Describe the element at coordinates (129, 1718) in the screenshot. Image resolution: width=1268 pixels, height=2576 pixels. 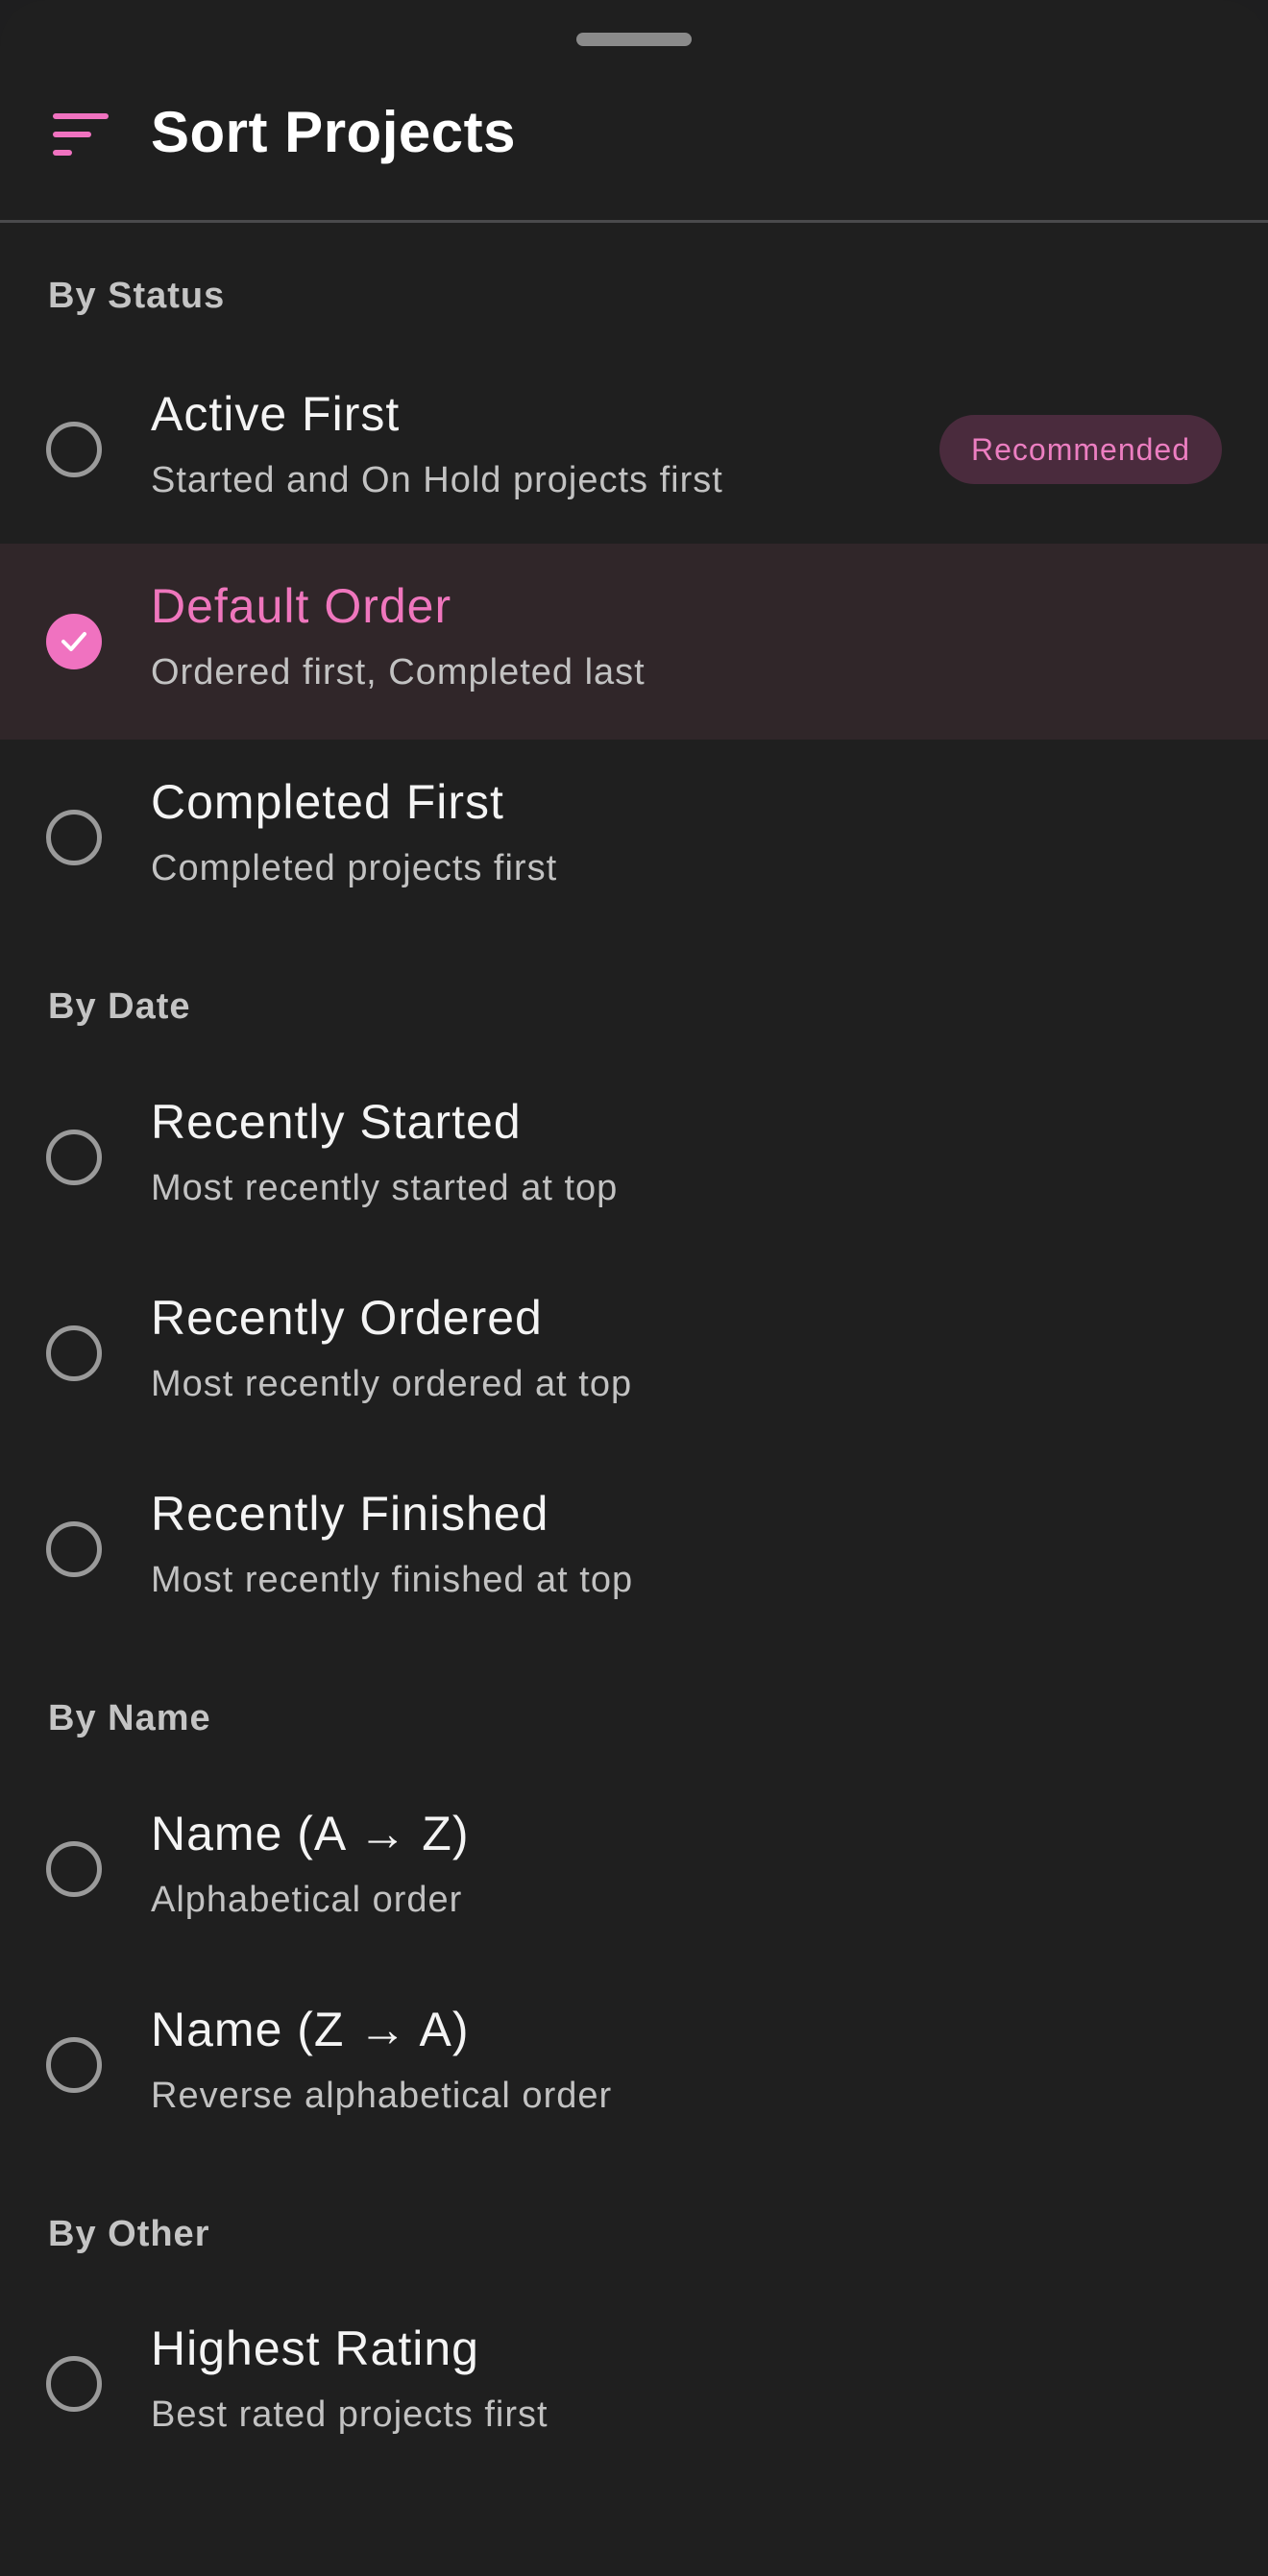
I see `section-title: By Name` at that location.